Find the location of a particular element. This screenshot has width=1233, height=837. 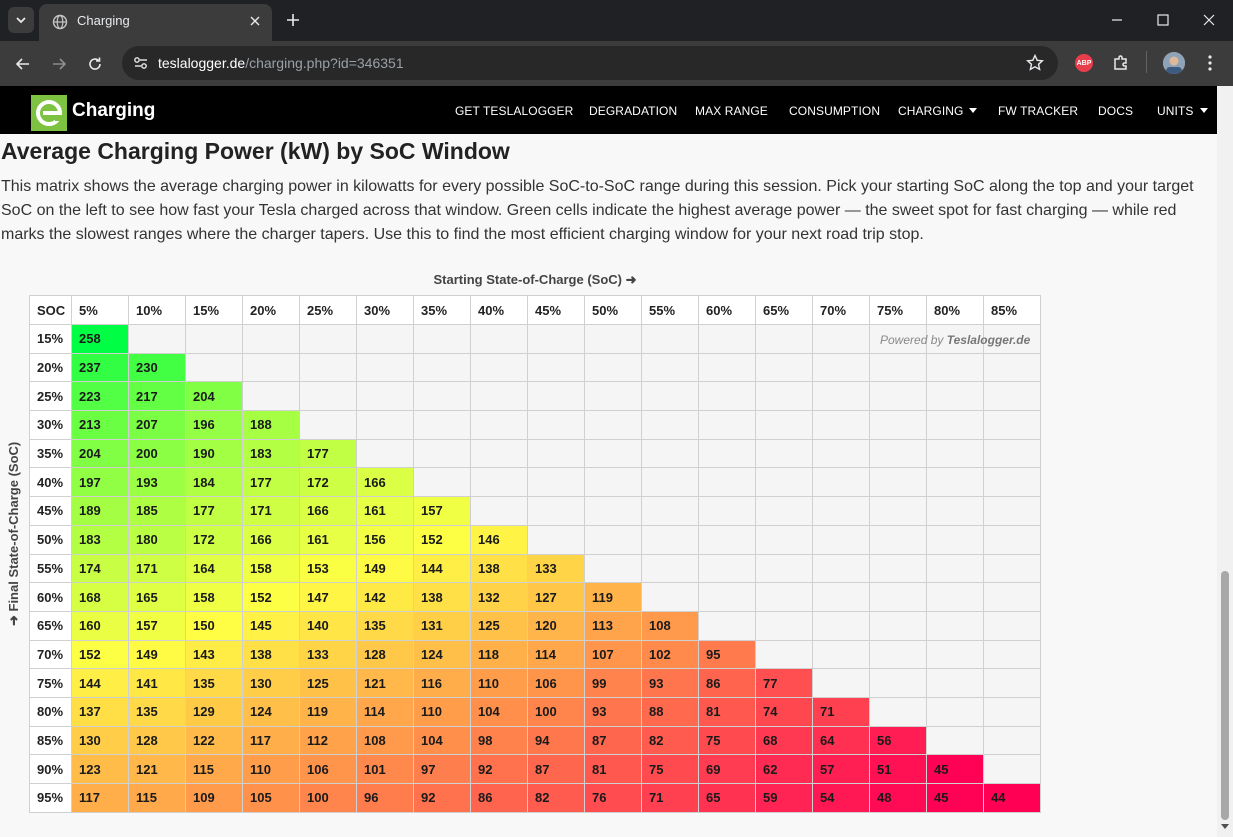

browser-menu-button is located at coordinates (1210, 63).